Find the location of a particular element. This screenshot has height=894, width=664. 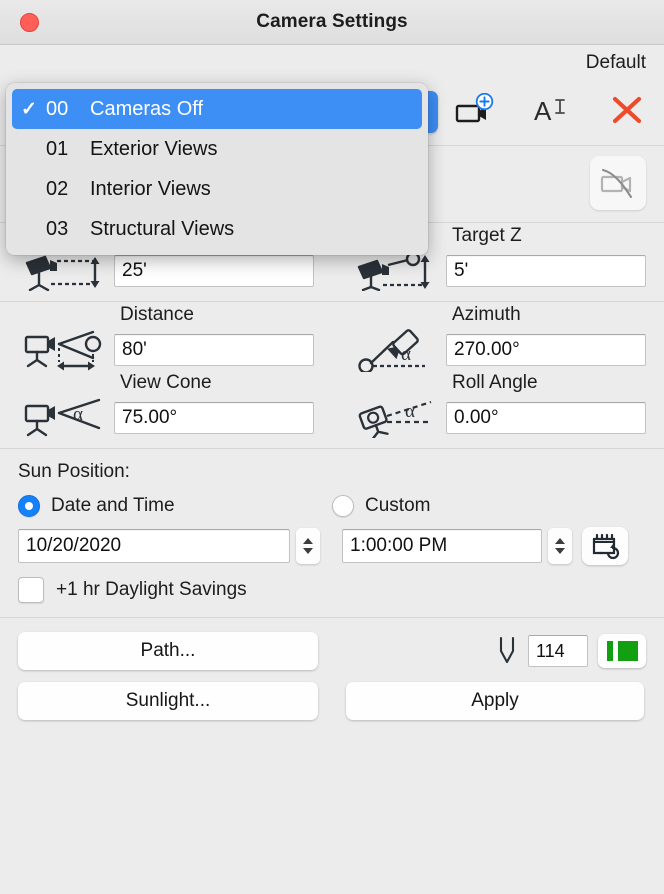

window-title: Camera Settings is located at coordinates (332, 21).